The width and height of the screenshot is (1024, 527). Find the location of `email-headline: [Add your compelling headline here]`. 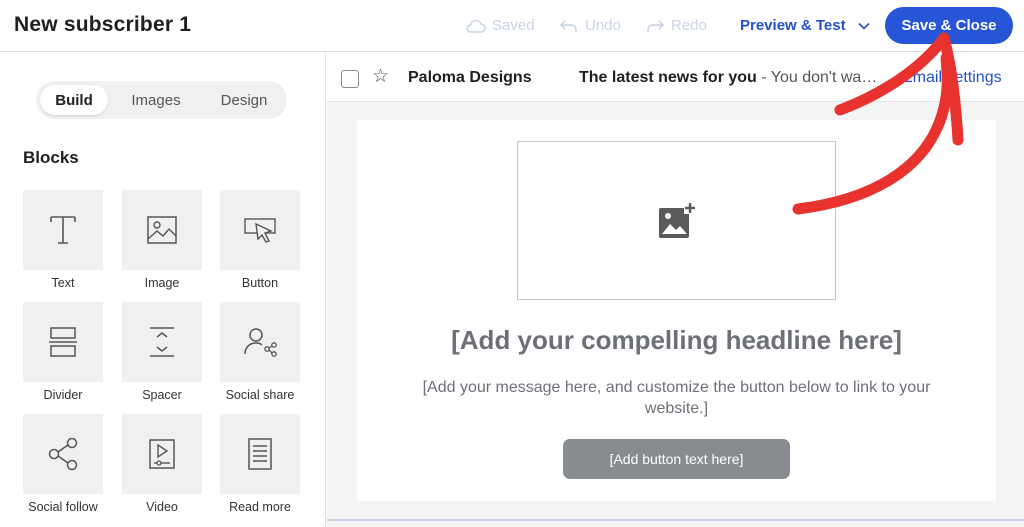

email-headline: [Add your compelling headline here] is located at coordinates (676, 340).